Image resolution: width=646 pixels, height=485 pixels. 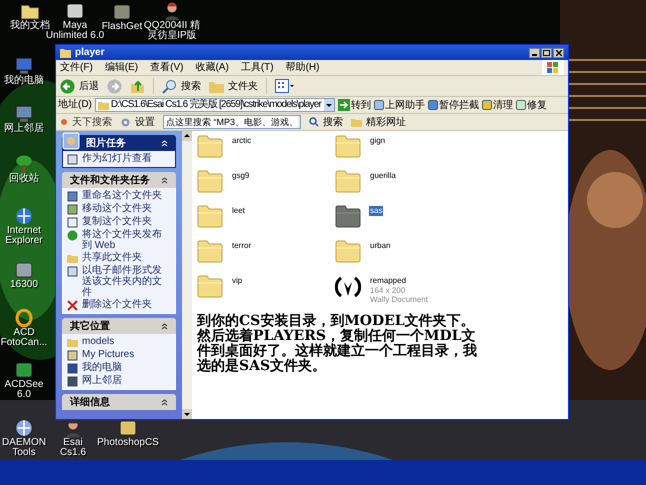 What do you see at coordinates (378, 122) in the screenshot?
I see `links-button: 精彩网址` at bounding box center [378, 122].